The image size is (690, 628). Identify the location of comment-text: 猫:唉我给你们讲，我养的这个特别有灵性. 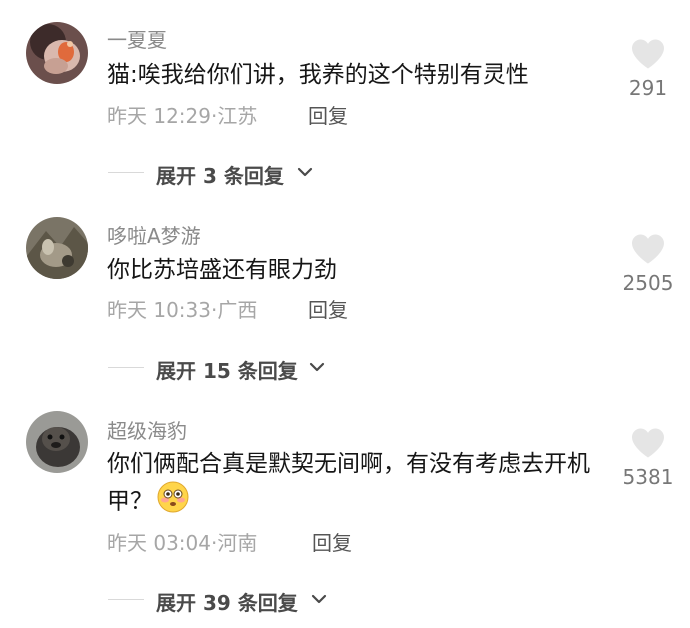
(318, 75).